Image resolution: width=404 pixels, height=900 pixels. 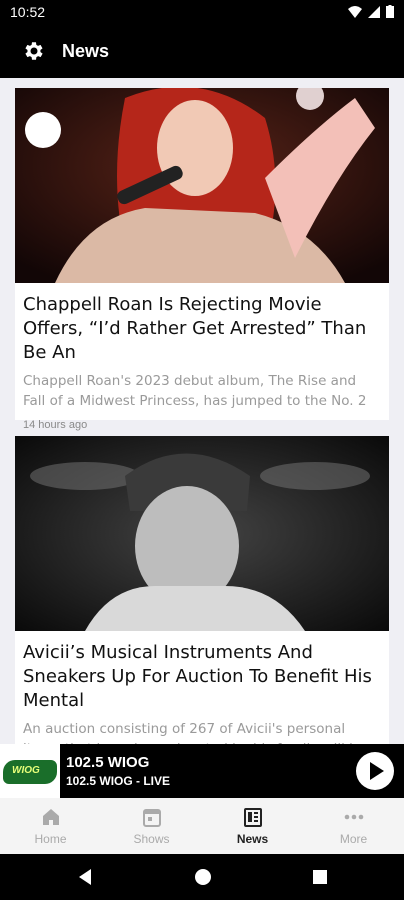 What do you see at coordinates (118, 781) in the screenshot?
I see `station-subtitle: 102.5 WIOG - LIVE` at bounding box center [118, 781].